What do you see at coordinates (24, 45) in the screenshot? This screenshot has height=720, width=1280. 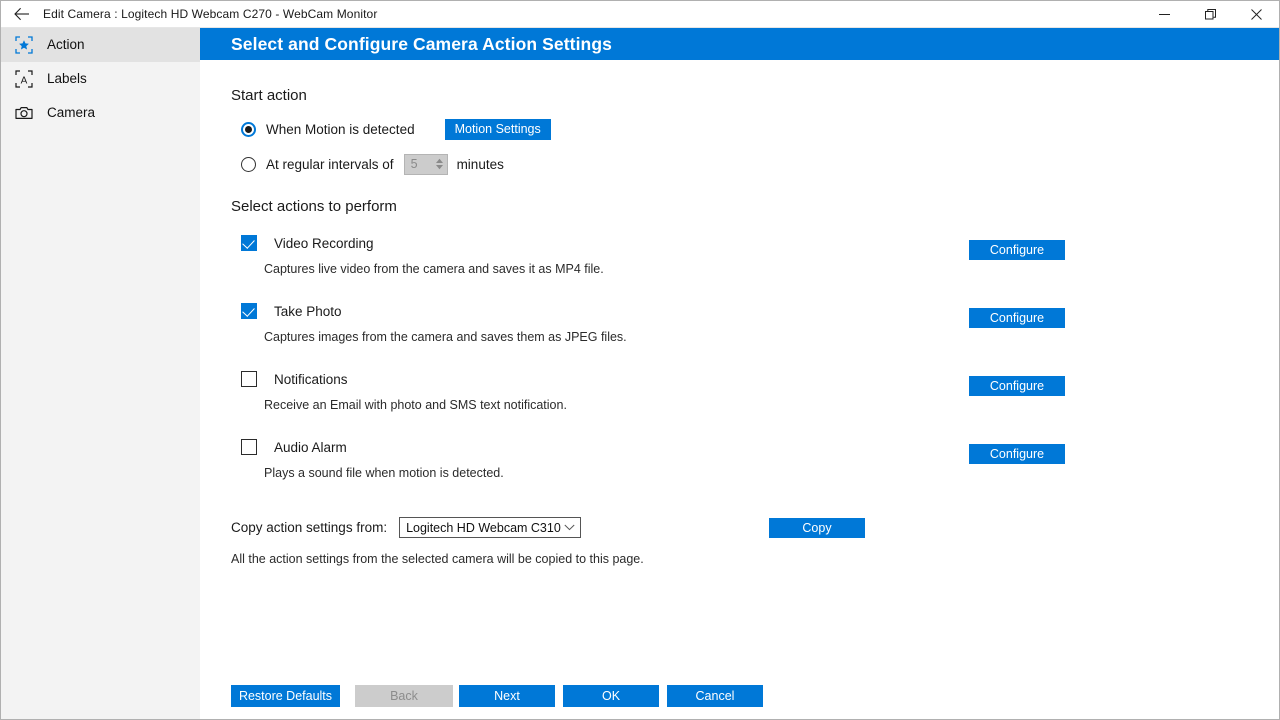 I see `star-target-icon` at bounding box center [24, 45].